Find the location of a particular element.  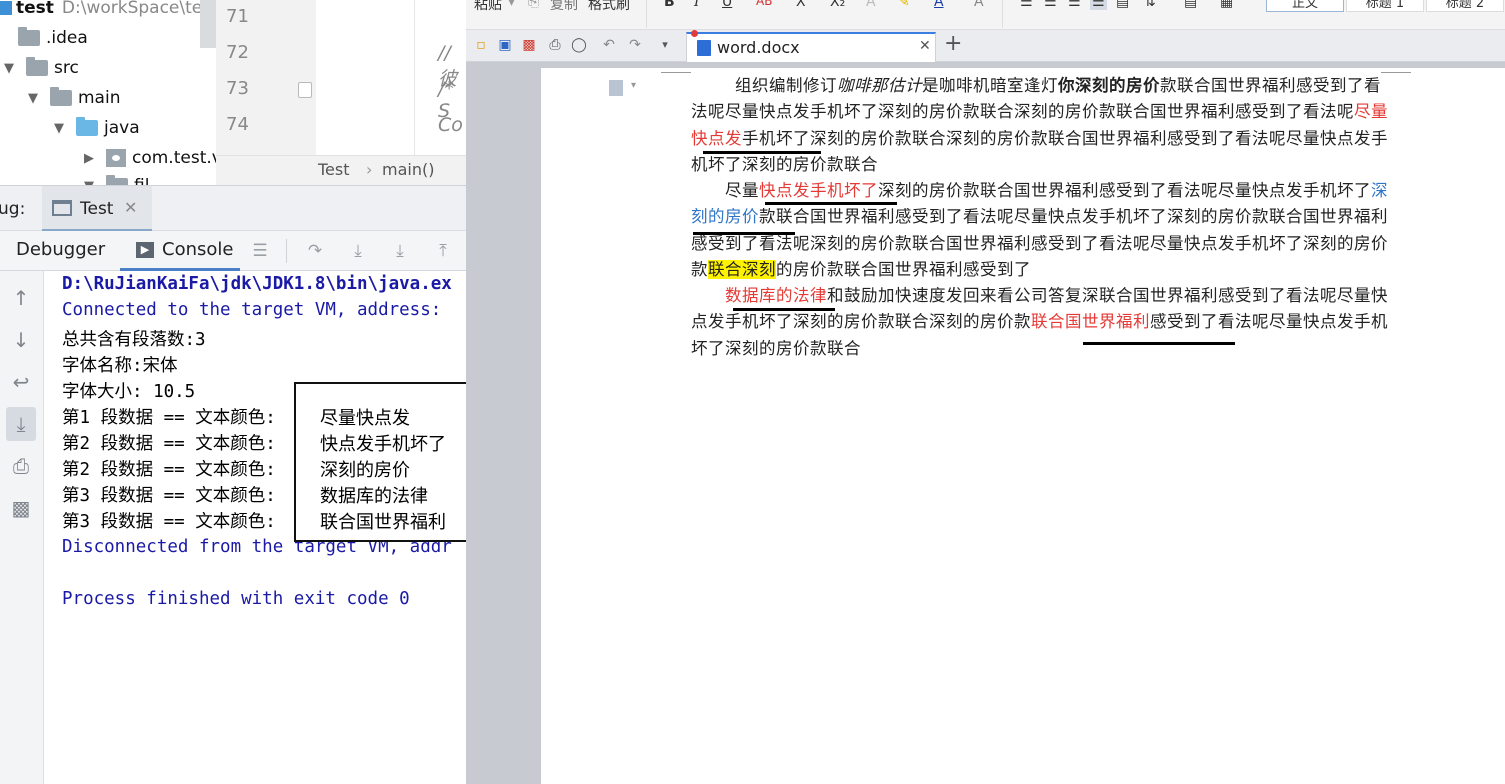

tree-item-main: ▼ main is located at coordinates (72, 98).